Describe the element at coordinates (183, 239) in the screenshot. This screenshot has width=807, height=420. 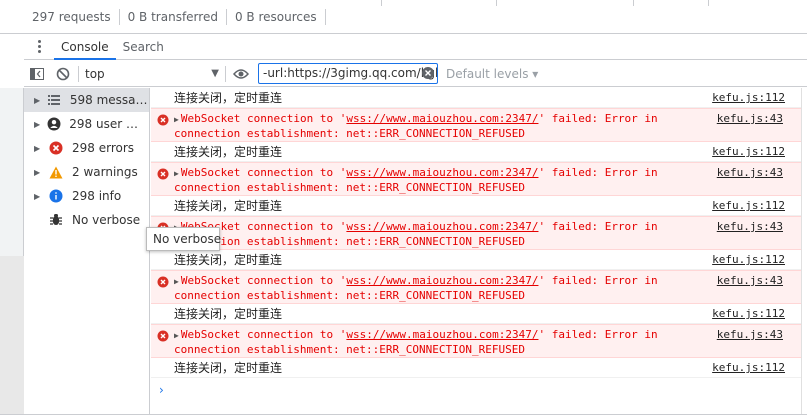
I see `tooltip: No verbose` at that location.